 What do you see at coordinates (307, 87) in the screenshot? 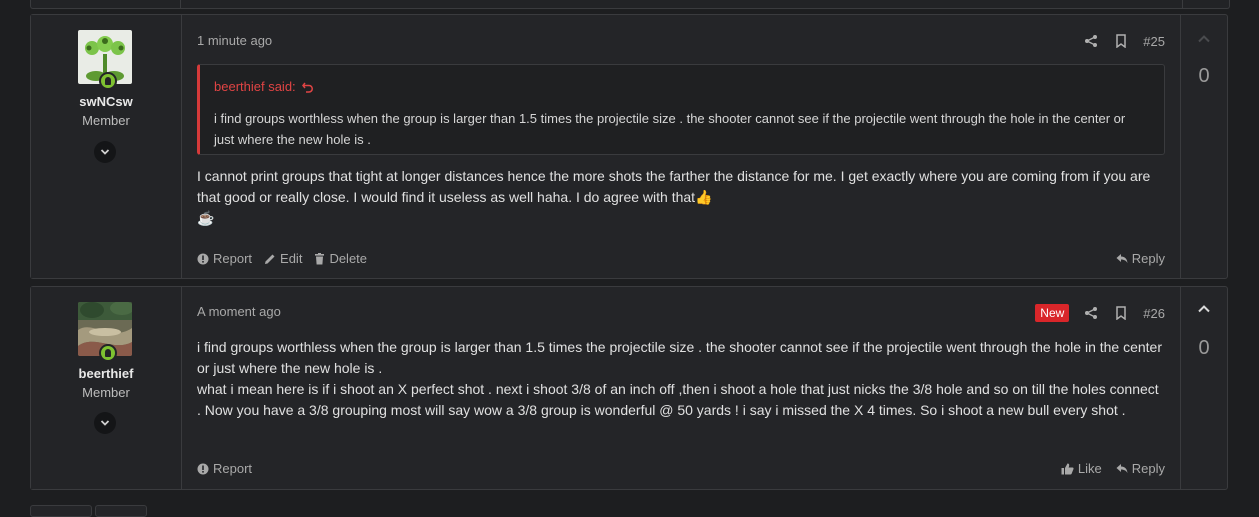
I see `undo-arrow-icon` at bounding box center [307, 87].